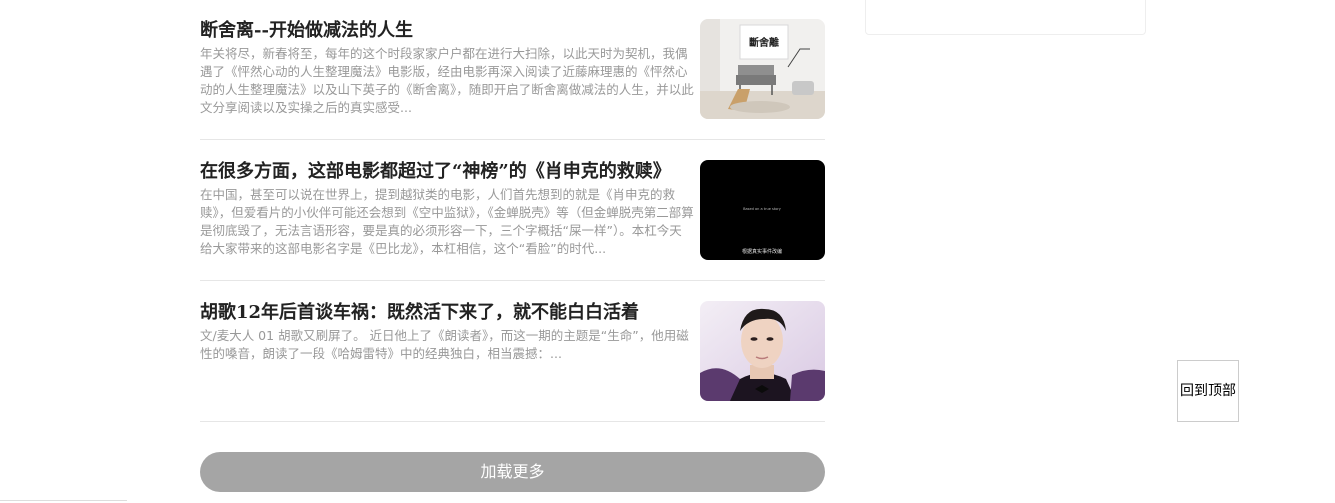  What do you see at coordinates (447, 172) in the screenshot?
I see `article-title: 在很多方面，这部电影都超过了“神榜”的《肖申克的救赎》` at bounding box center [447, 172].